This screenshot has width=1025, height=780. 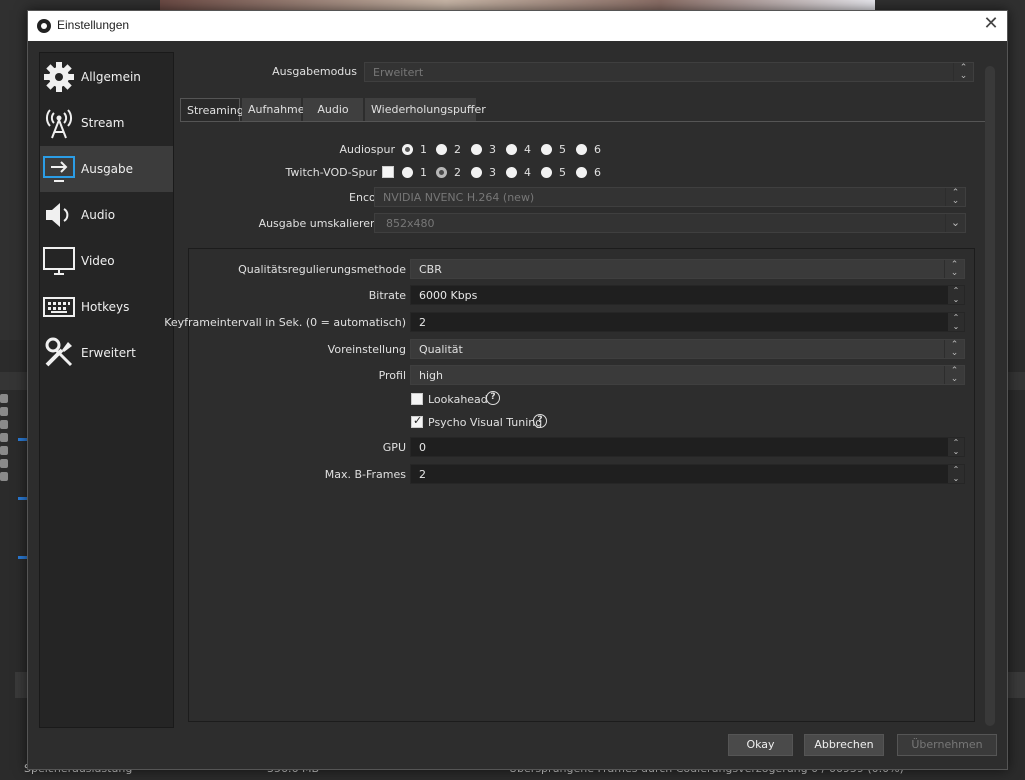 I want to click on rate-control-label: Qualitätsregulierungsmethode, so click(x=322, y=269).